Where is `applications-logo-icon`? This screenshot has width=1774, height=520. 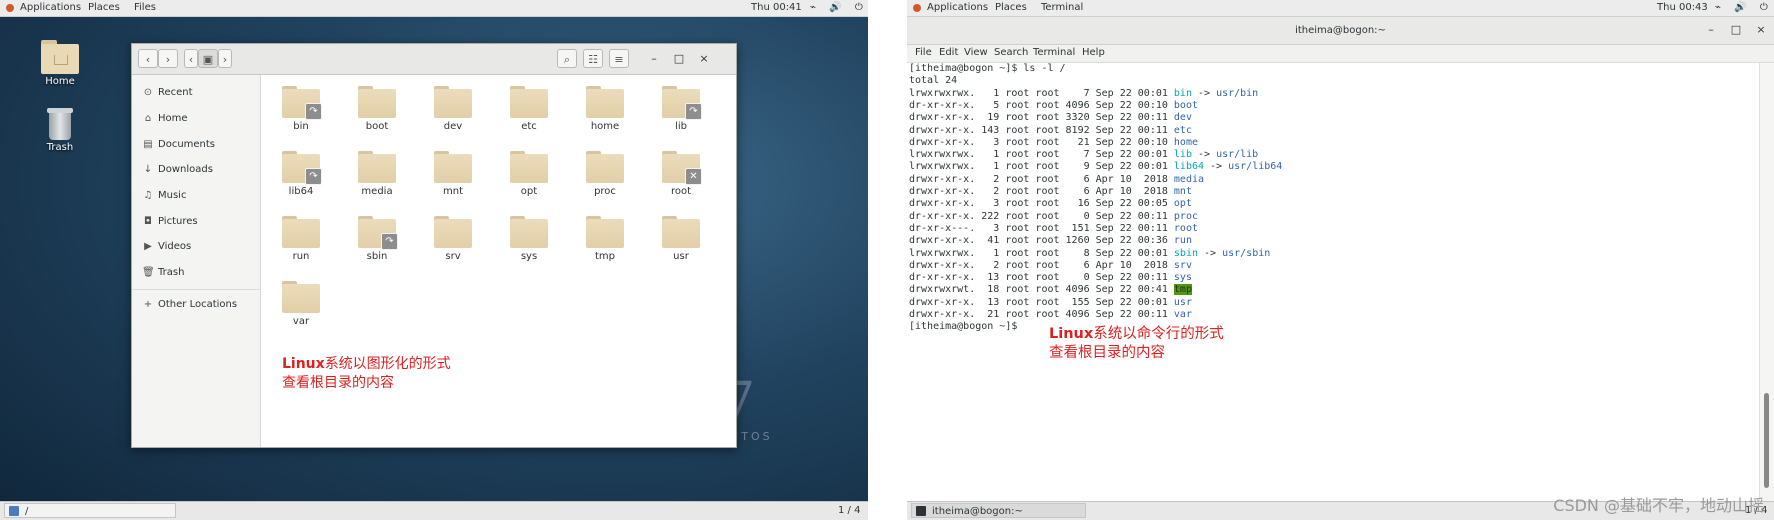
applications-logo-icon is located at coordinates (10, 8).